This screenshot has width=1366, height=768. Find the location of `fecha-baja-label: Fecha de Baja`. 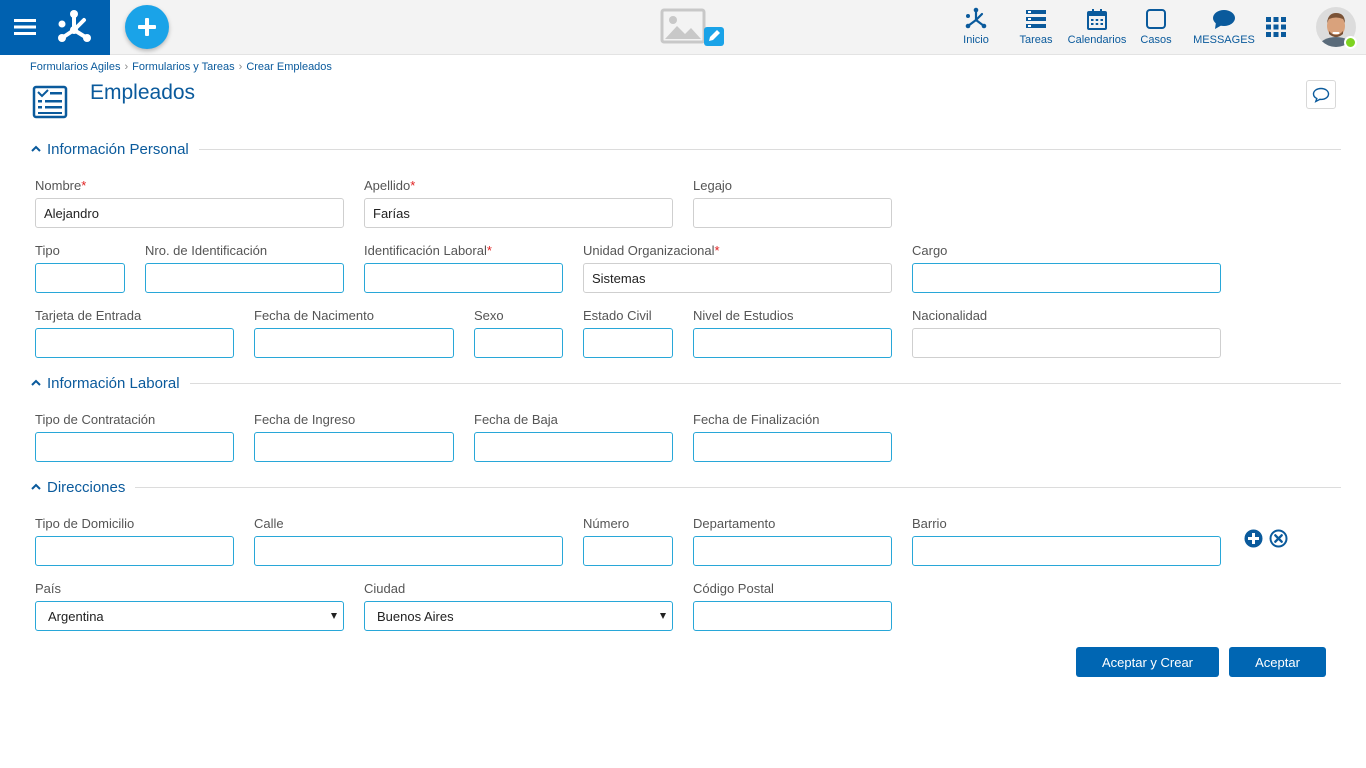

fecha-baja-label: Fecha de Baja is located at coordinates (516, 419).